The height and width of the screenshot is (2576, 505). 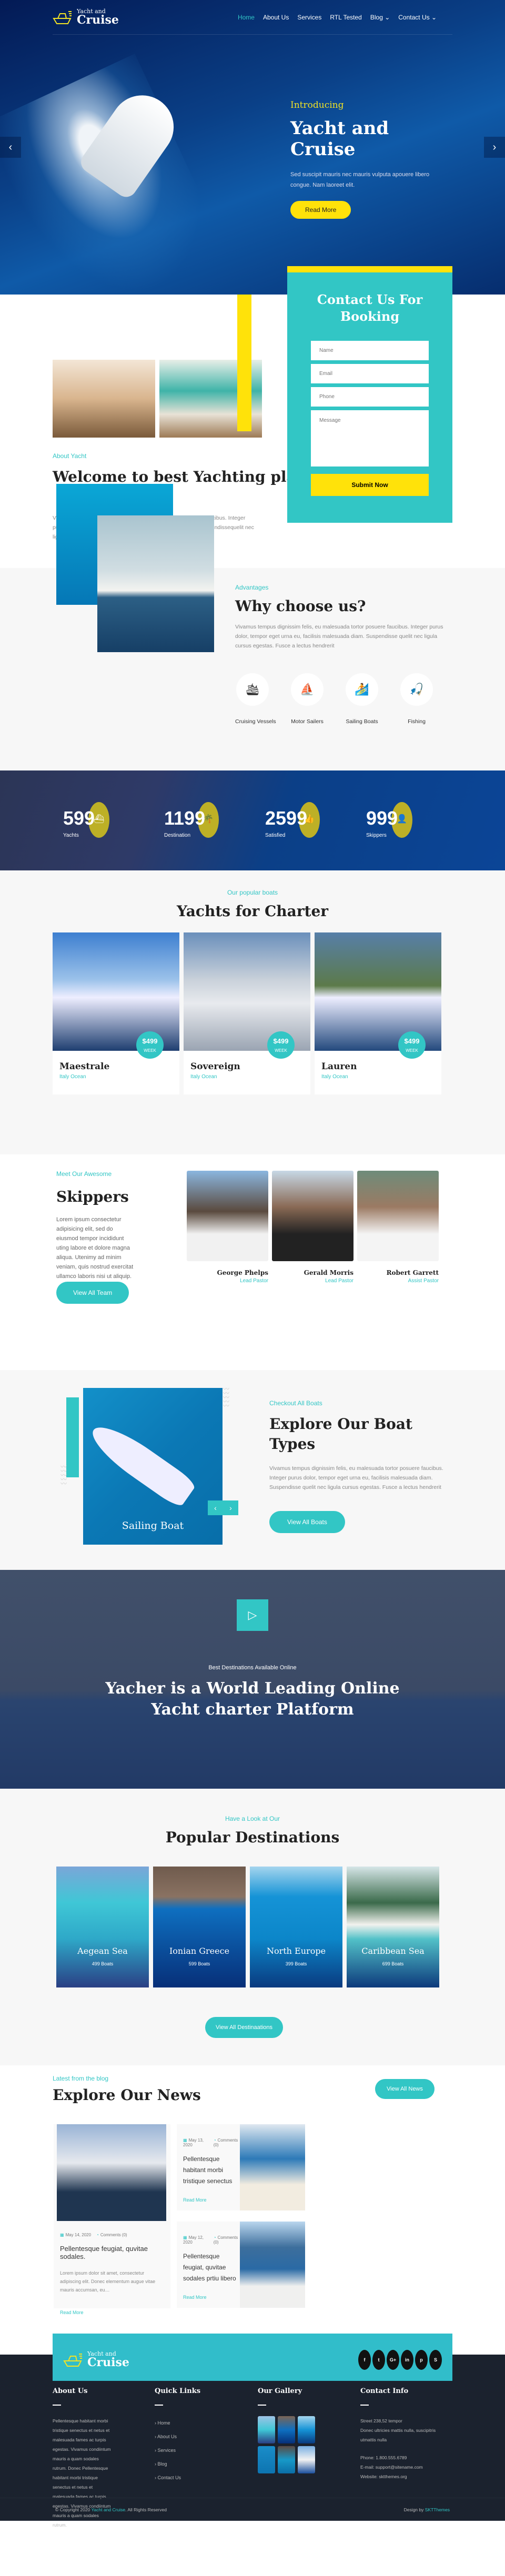 What do you see at coordinates (494, 147) in the screenshot?
I see `hero-next-arrow: ›` at bounding box center [494, 147].